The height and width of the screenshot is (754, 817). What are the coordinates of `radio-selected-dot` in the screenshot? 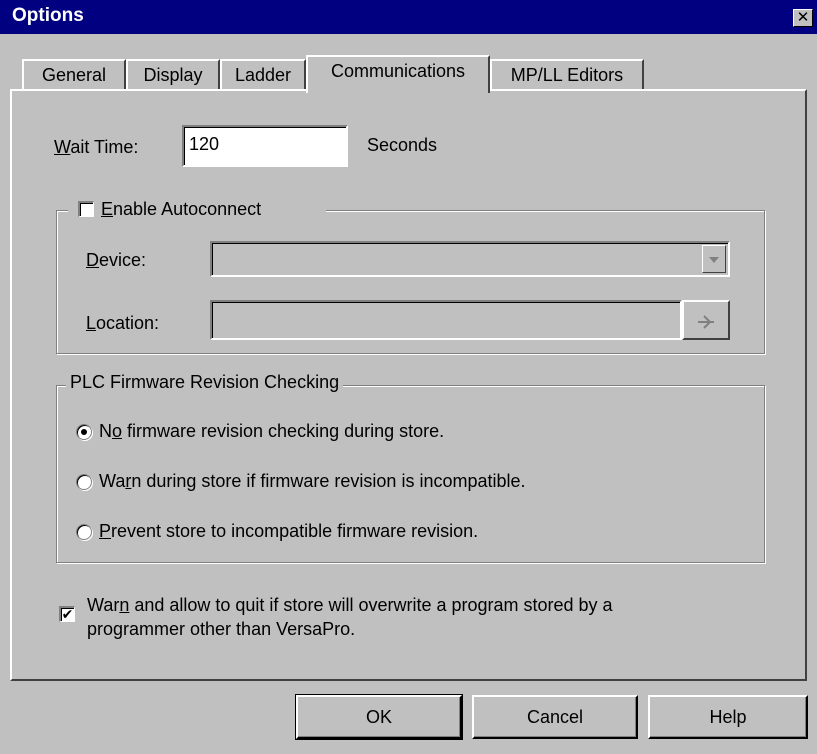 It's located at (84, 432).